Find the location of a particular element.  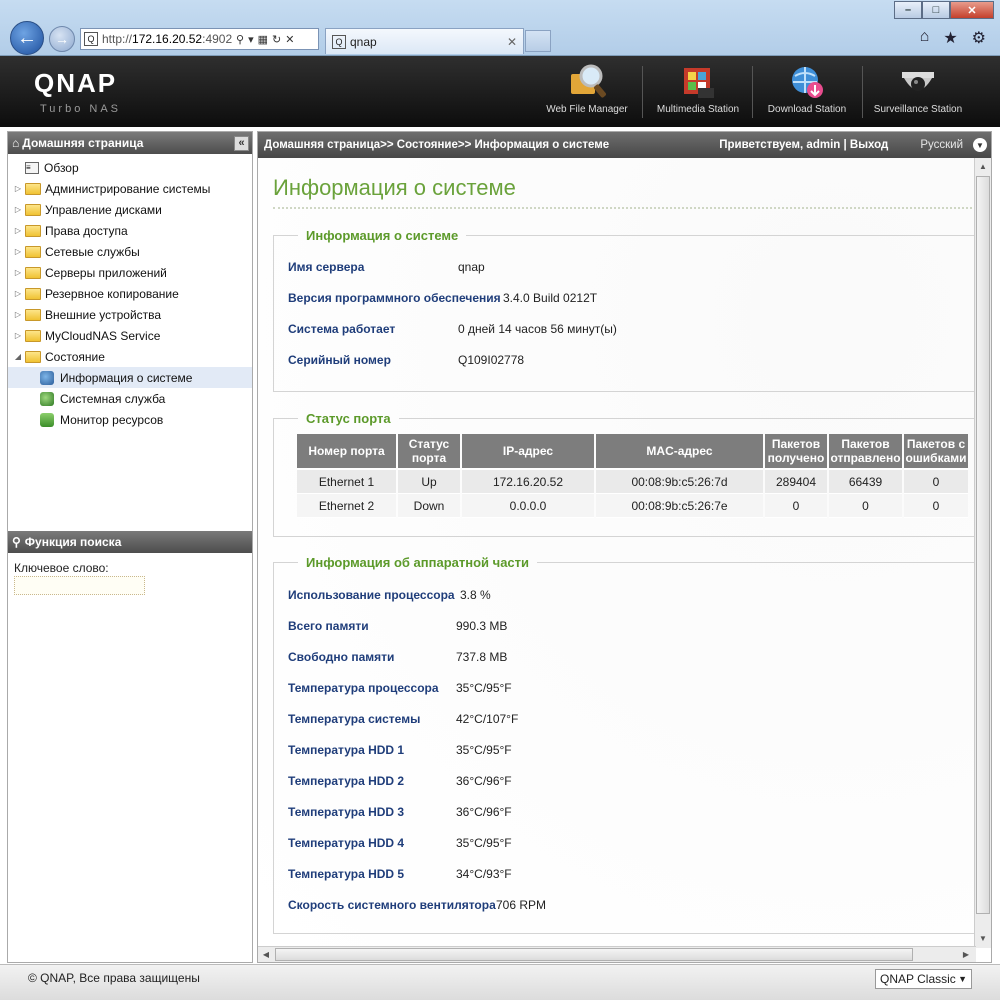

sidebar-item-external-devices: ▷ Внешние устройства is located at coordinates (130, 314).